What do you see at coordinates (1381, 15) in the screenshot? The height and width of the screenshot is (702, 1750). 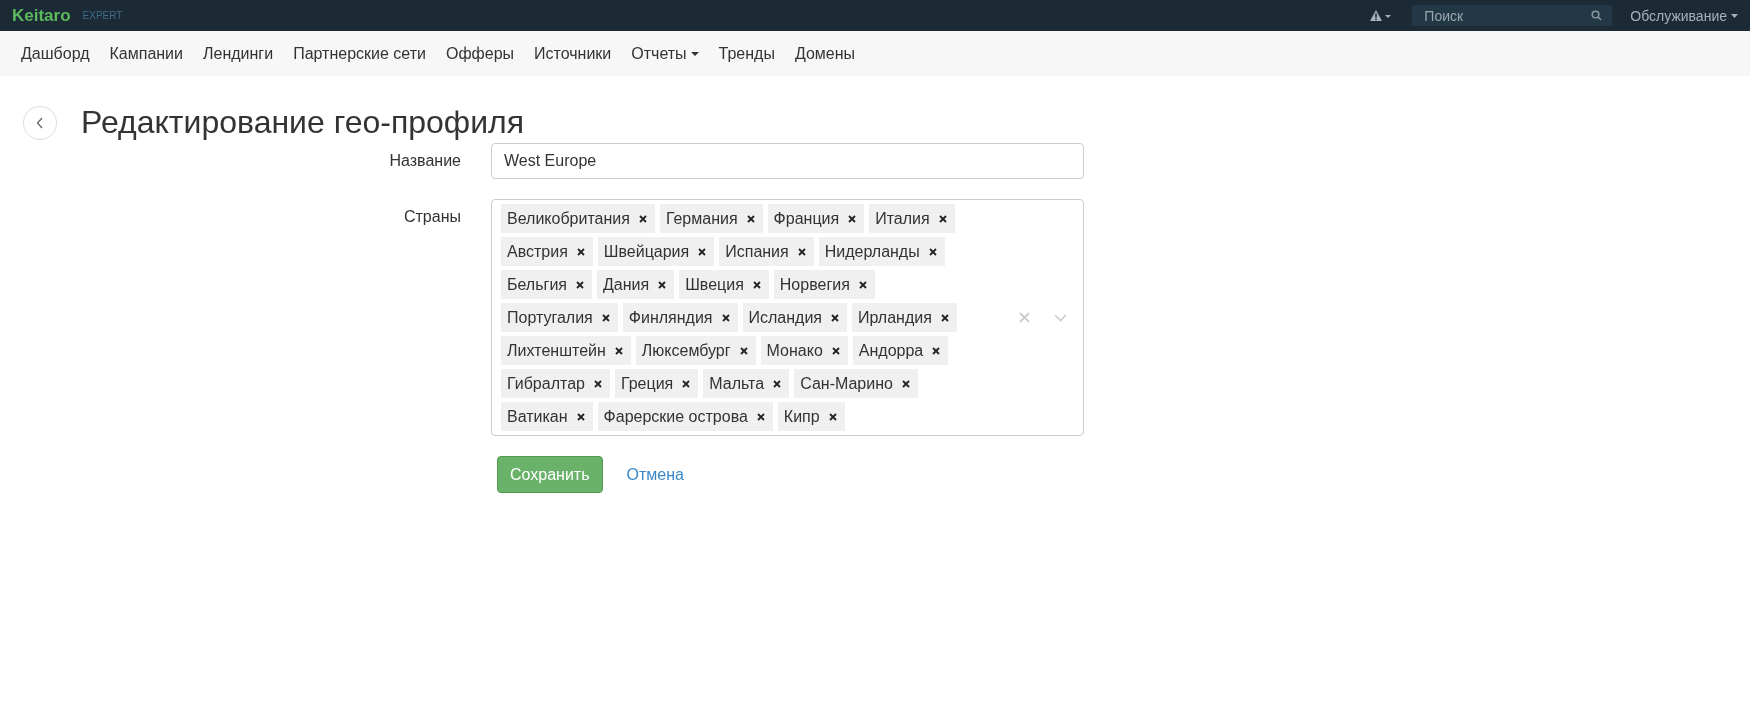 I see `warning-menu-icon` at bounding box center [1381, 15].